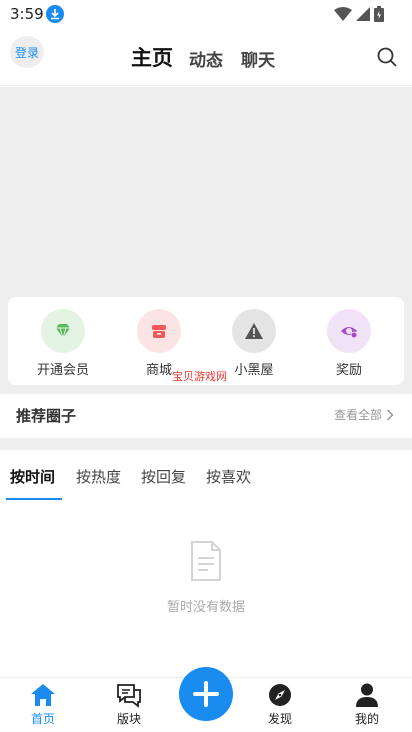 This screenshot has width=412, height=732. I want to click on nav-label: 首页, so click(42, 719).